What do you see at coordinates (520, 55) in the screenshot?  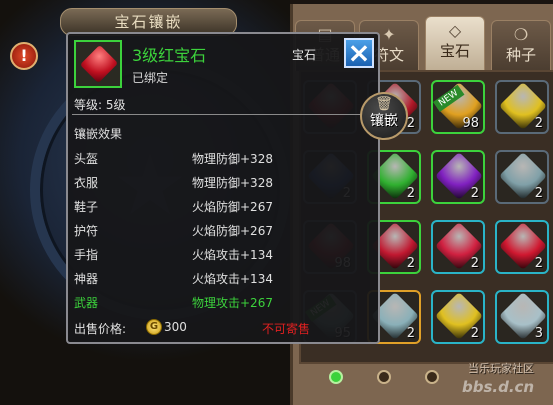 I see `tab-label: 种子` at bounding box center [520, 55].